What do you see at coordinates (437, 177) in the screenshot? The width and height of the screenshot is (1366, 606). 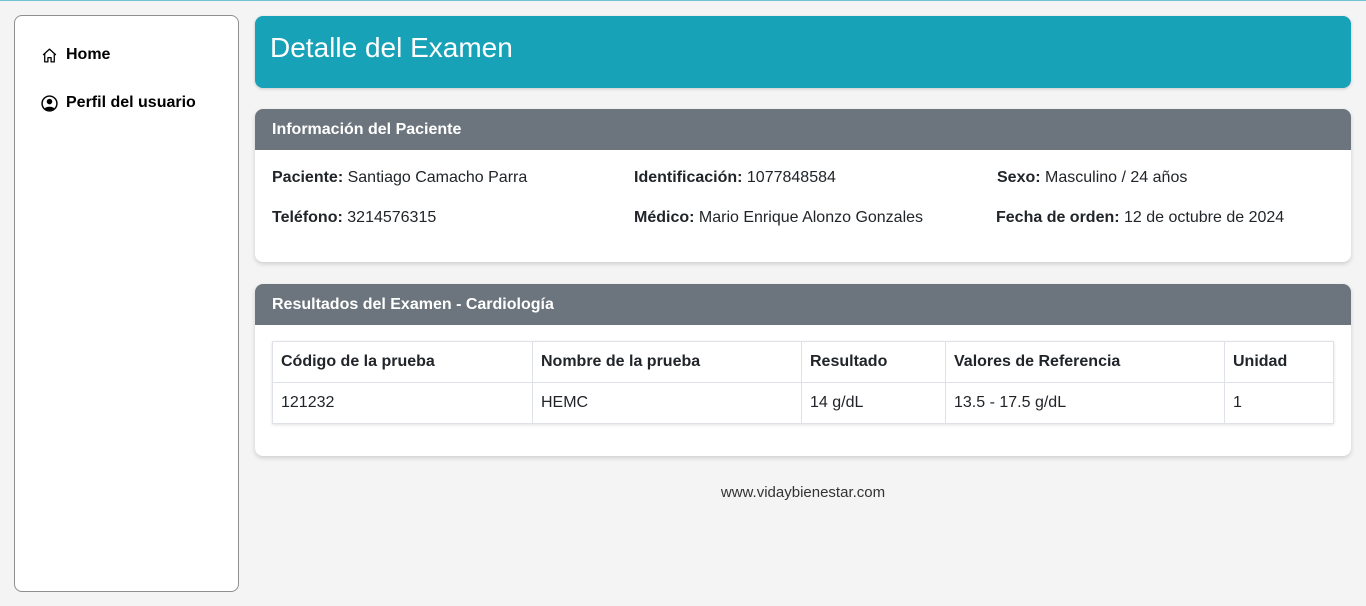 I see `field-value: Santiago Camacho Parra` at bounding box center [437, 177].